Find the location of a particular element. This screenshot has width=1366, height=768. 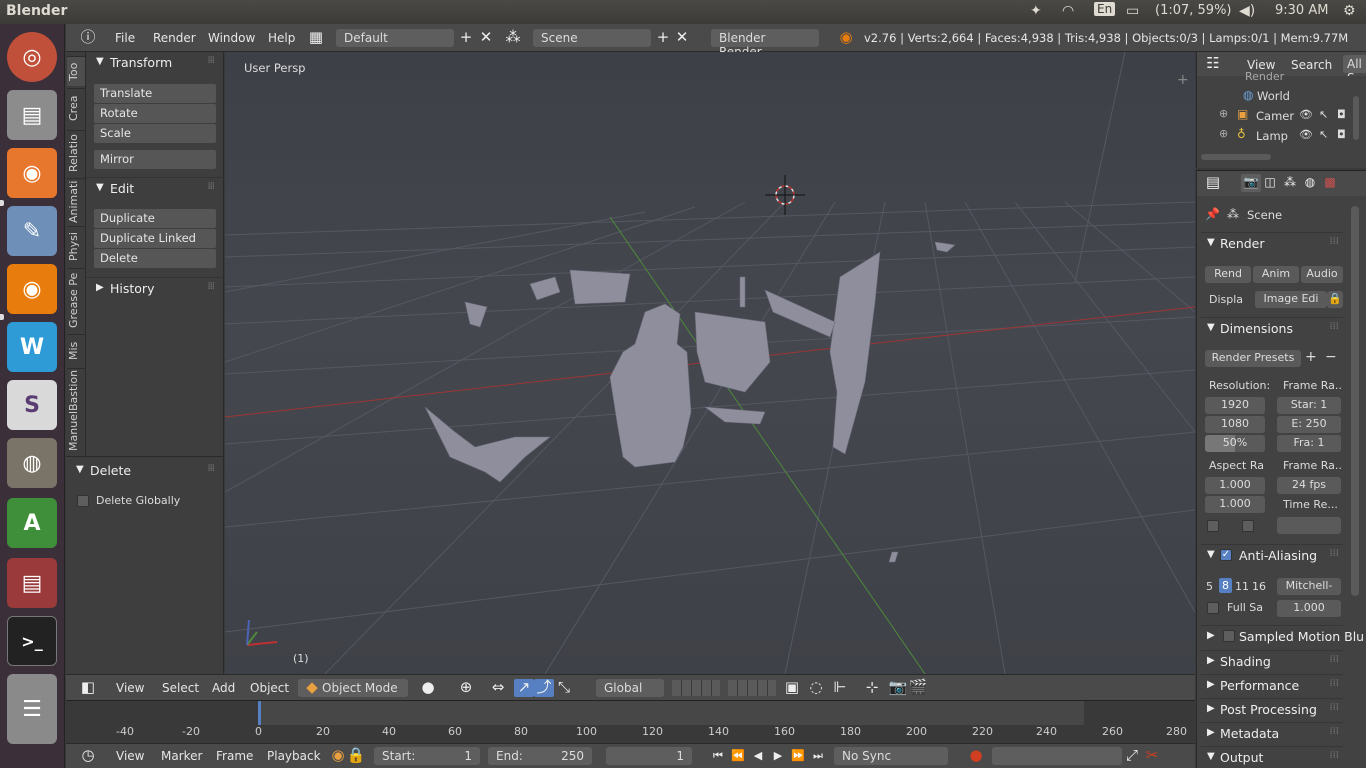

panel-post-processing-header: ▶ Post Processing ⁞⁞⁞ is located at coordinates (1272, 709).